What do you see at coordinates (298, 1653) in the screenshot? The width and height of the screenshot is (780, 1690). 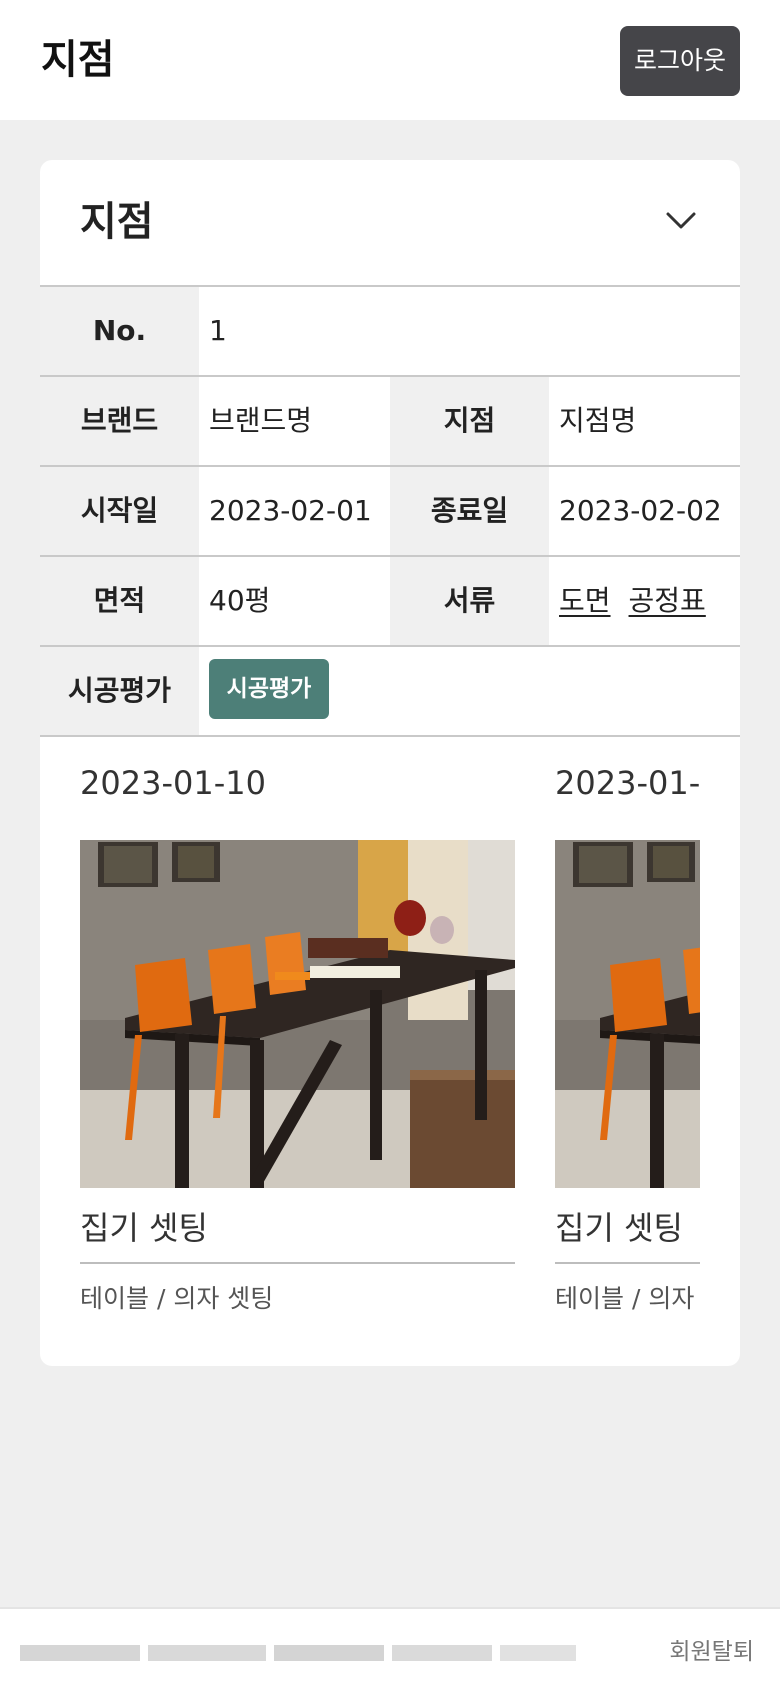 I see `blurred-company-info` at bounding box center [298, 1653].